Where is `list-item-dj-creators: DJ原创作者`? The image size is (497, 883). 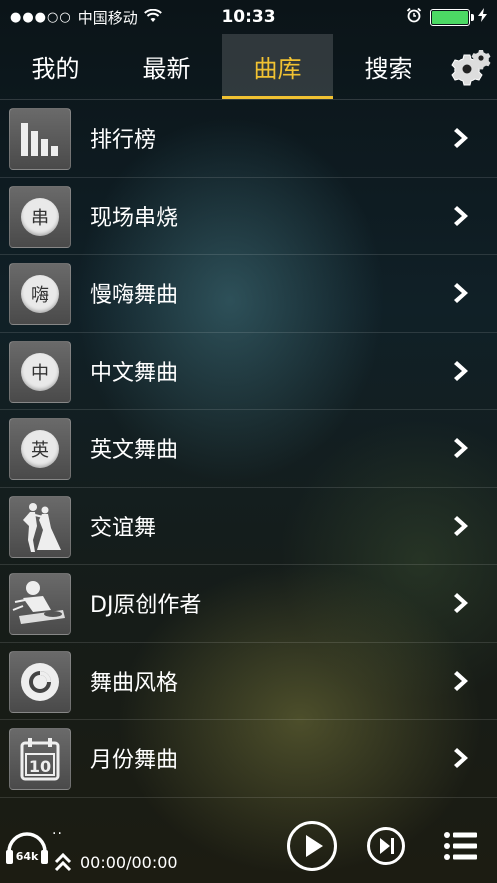
list-item-dj-creators: DJ原创作者 is located at coordinates (248, 604).